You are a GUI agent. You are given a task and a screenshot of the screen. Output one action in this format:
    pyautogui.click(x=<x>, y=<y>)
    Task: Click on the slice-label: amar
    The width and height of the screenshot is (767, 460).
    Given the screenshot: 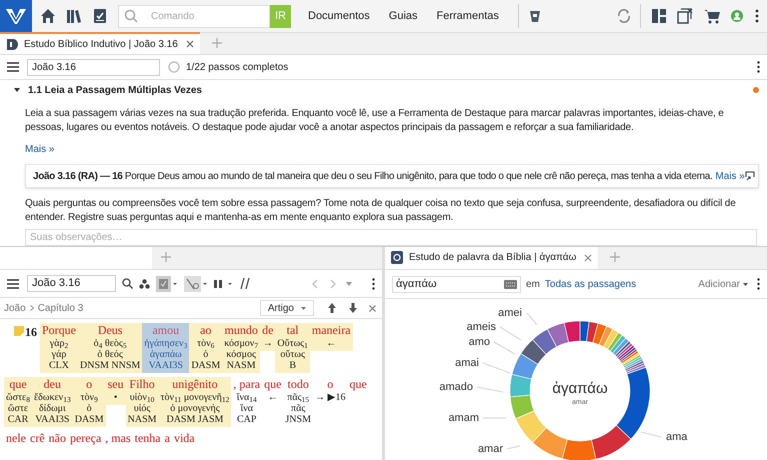 What is the action you would take?
    pyautogui.click(x=490, y=449)
    